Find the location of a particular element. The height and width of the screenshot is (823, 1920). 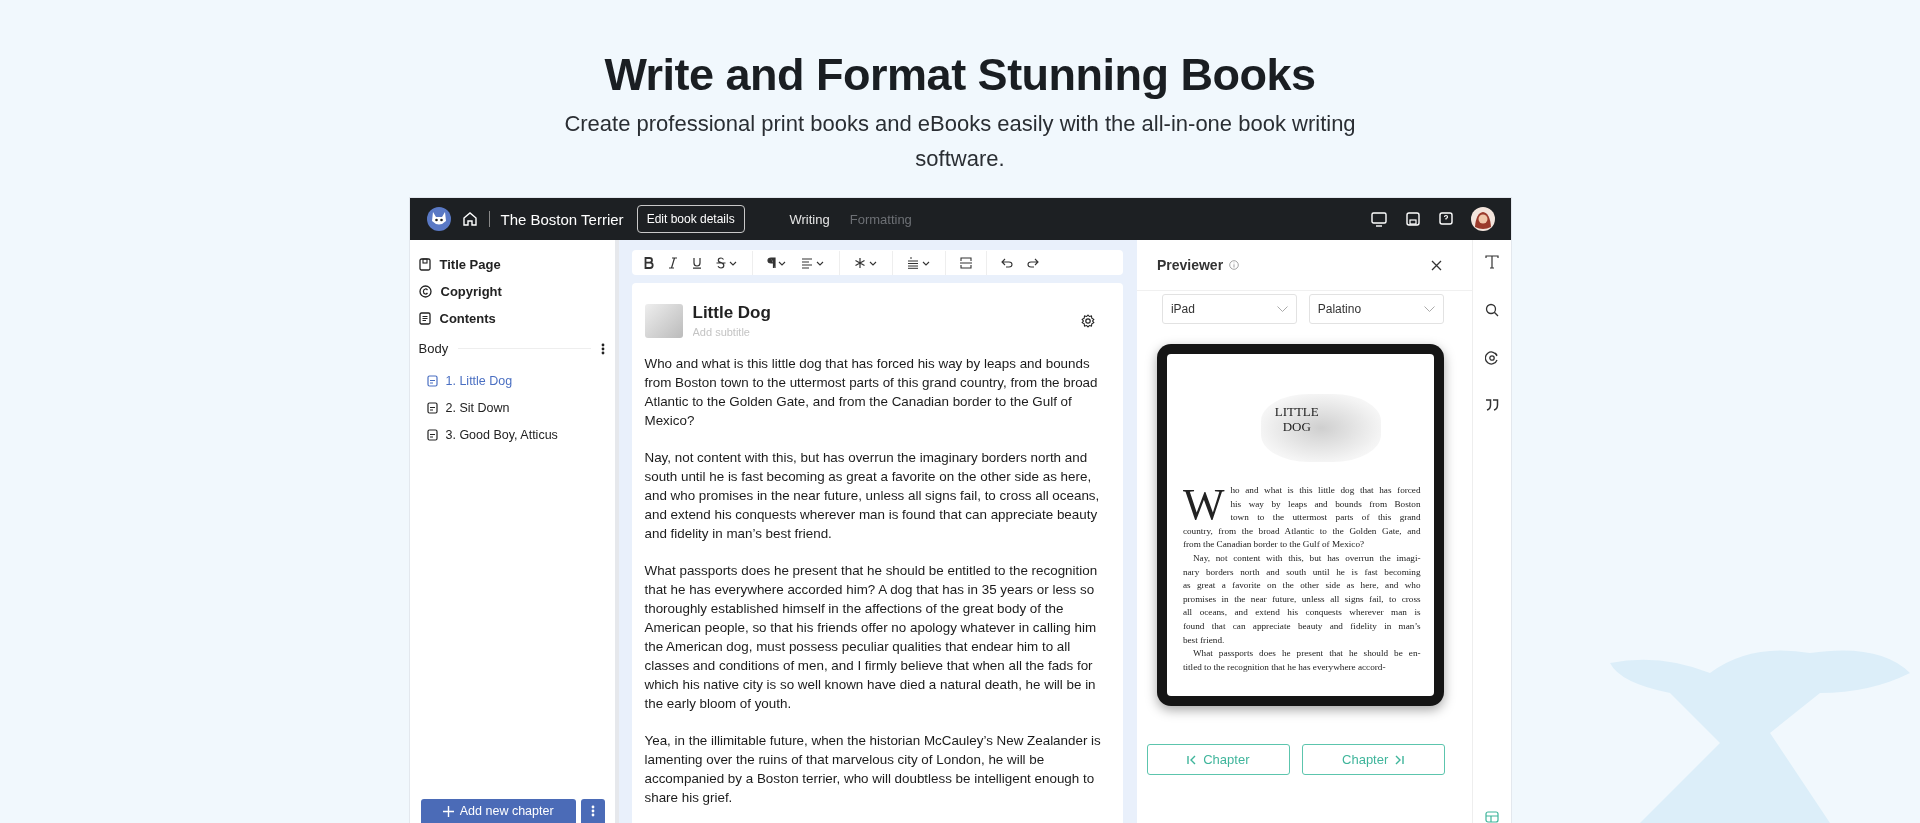

save-icon is located at coordinates (1412, 219).